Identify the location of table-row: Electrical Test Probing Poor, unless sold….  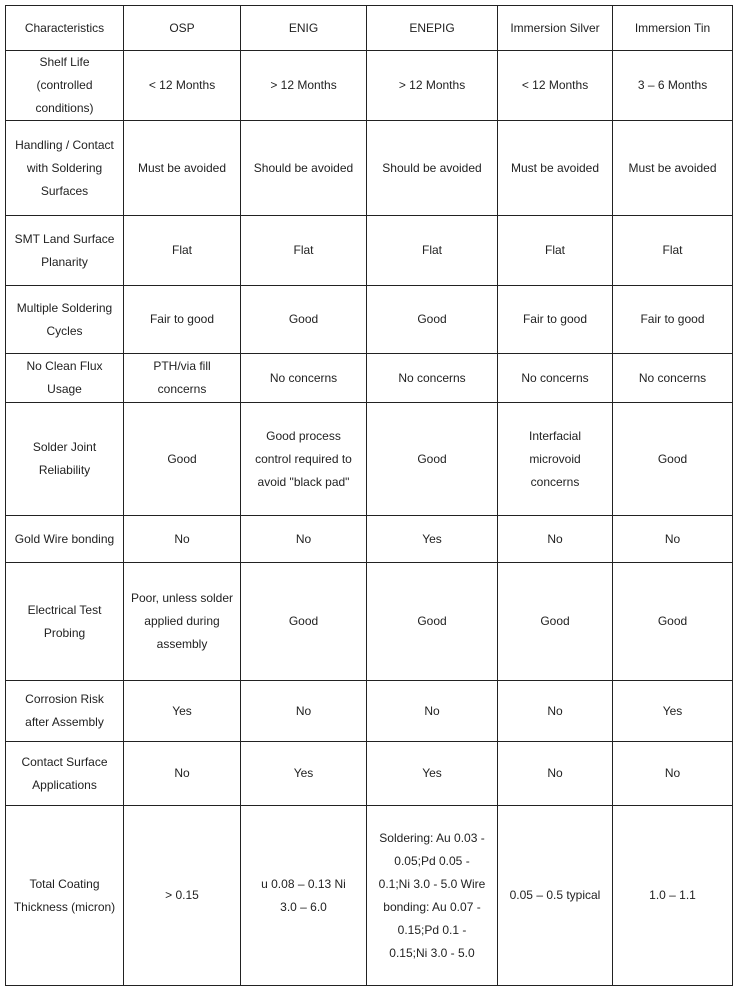
(369, 621).